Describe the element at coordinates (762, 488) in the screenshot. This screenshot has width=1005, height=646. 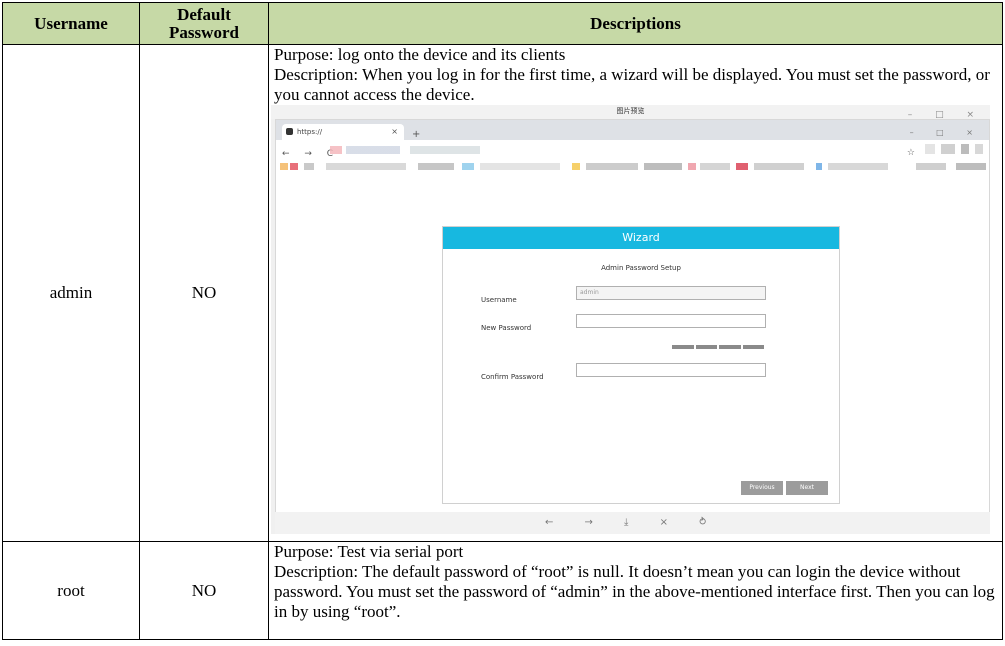
I see `previous-button: Previous` at that location.